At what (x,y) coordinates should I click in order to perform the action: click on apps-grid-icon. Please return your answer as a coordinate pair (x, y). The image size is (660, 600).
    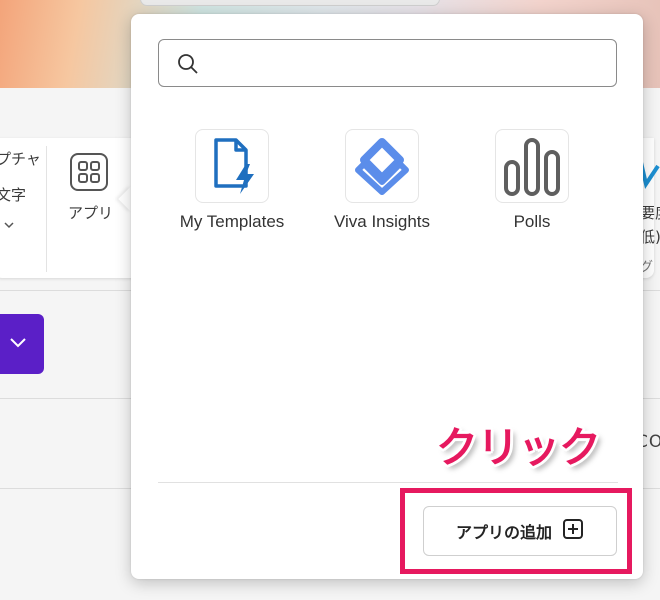
    Looking at the image, I should click on (89, 174).